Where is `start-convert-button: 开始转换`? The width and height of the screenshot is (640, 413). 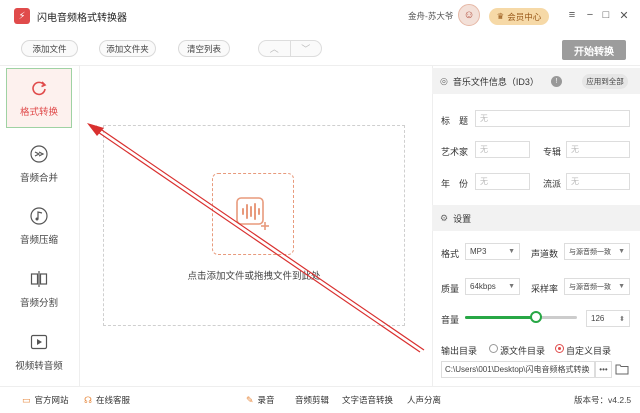 start-convert-button: 开始转换 is located at coordinates (594, 50).